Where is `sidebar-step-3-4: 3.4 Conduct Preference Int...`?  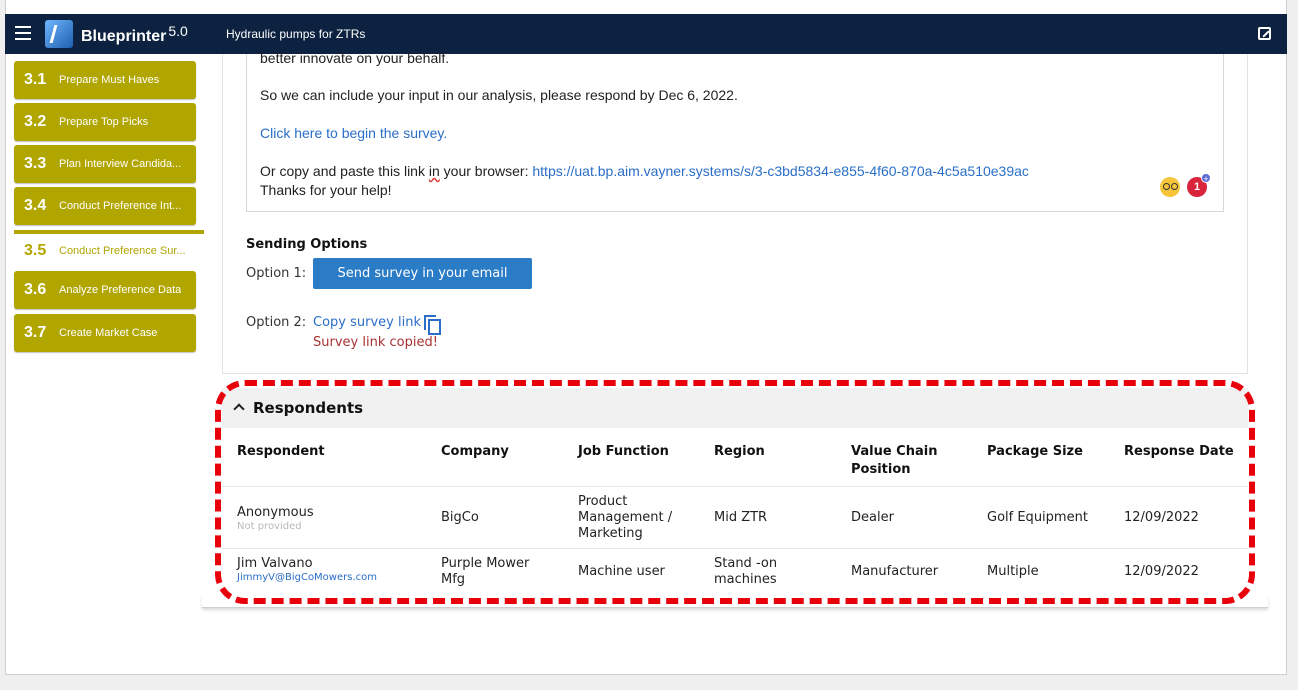 sidebar-step-3-4: 3.4 Conduct Preference Int... is located at coordinates (105, 206).